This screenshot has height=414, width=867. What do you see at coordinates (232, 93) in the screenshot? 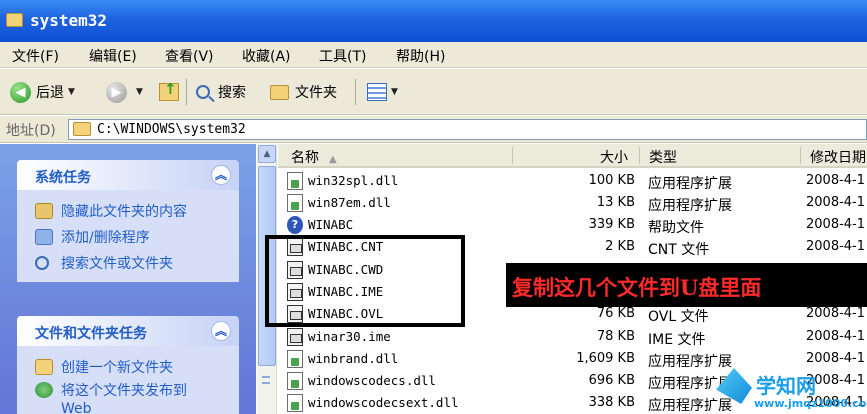
I see `search-label: 搜索` at bounding box center [232, 93].